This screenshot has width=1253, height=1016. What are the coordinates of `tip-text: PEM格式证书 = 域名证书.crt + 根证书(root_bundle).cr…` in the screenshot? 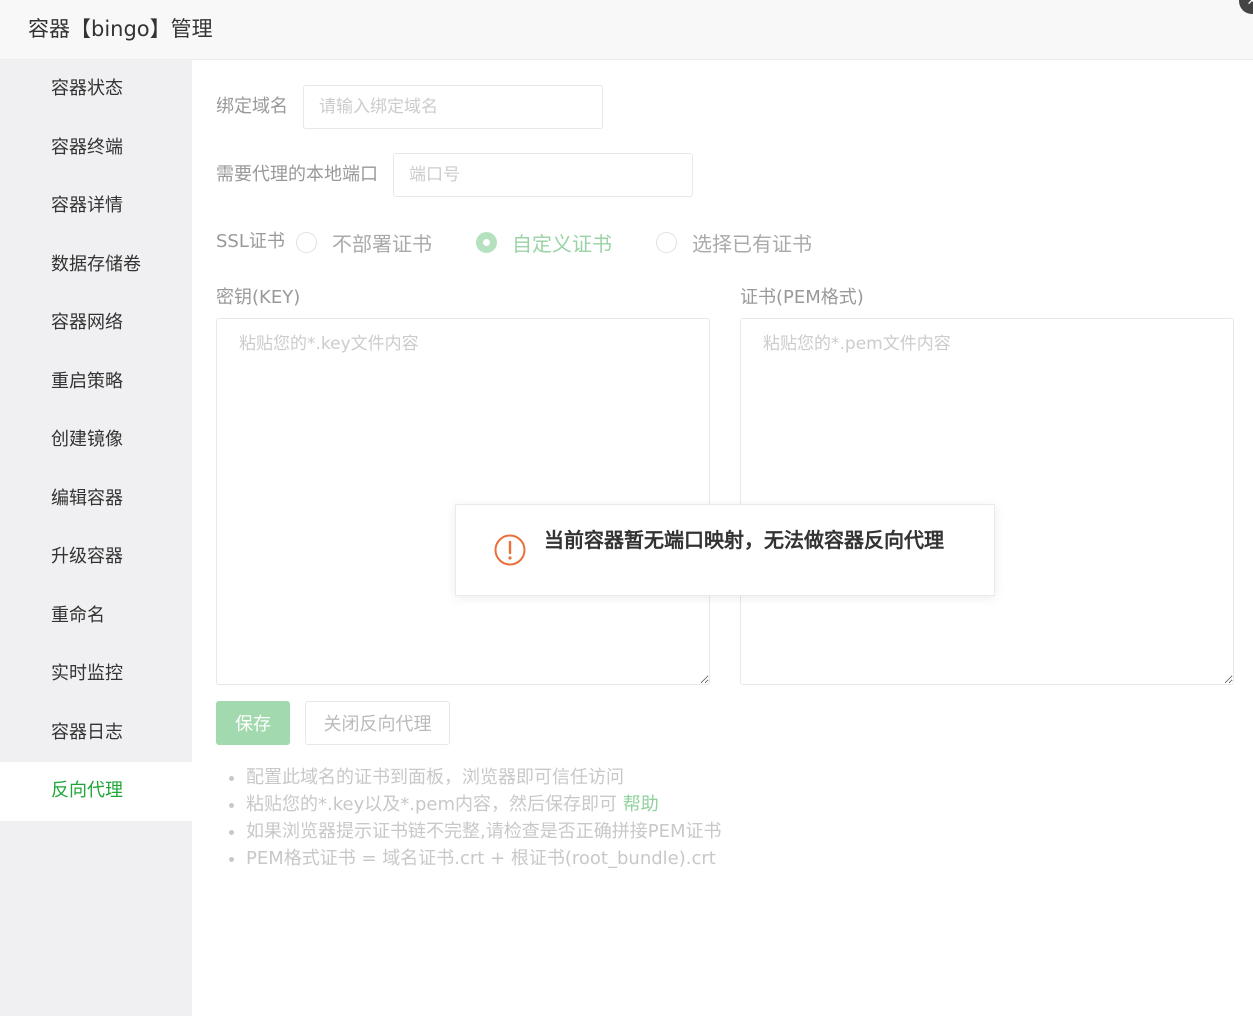 It's located at (481, 858).